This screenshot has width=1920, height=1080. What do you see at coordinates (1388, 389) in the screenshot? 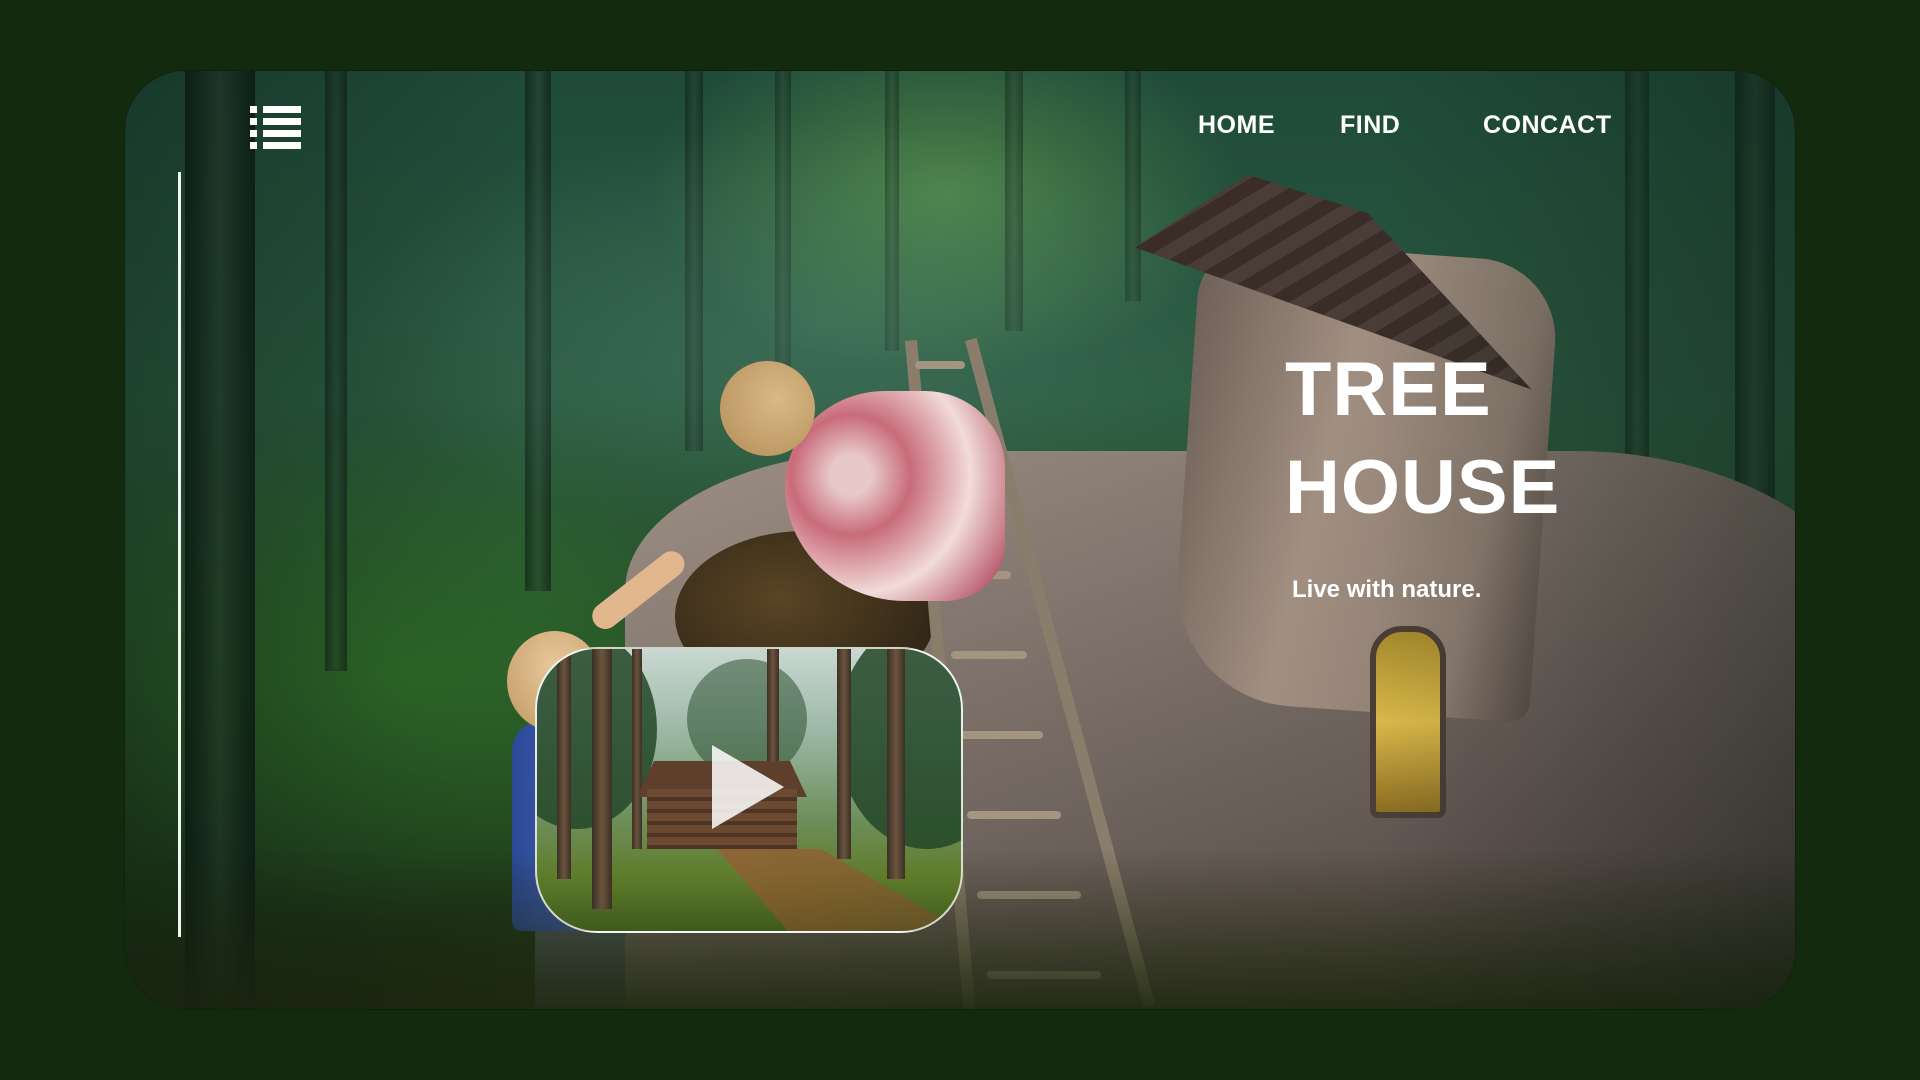
I see `hero-title-line-1: TREE` at bounding box center [1388, 389].